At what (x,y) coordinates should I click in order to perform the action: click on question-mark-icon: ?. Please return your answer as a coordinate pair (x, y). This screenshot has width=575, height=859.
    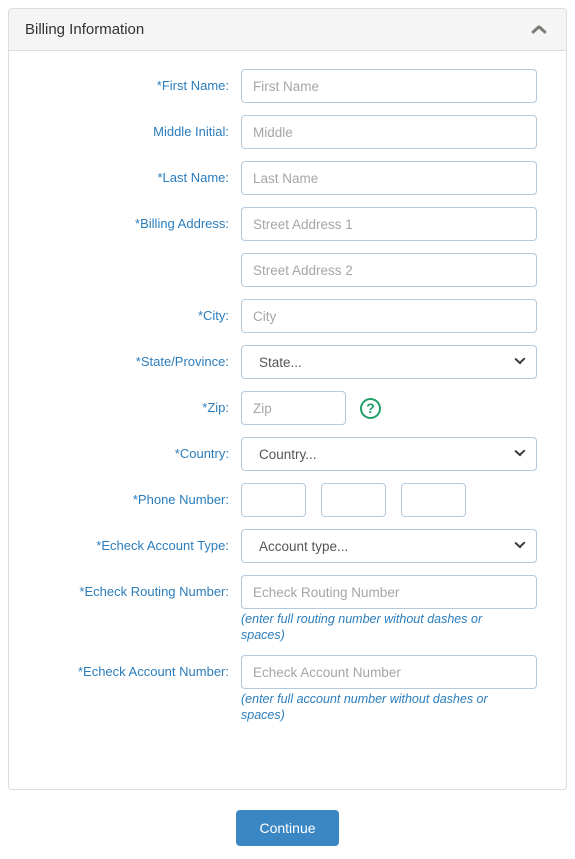
    Looking at the image, I should click on (370, 408).